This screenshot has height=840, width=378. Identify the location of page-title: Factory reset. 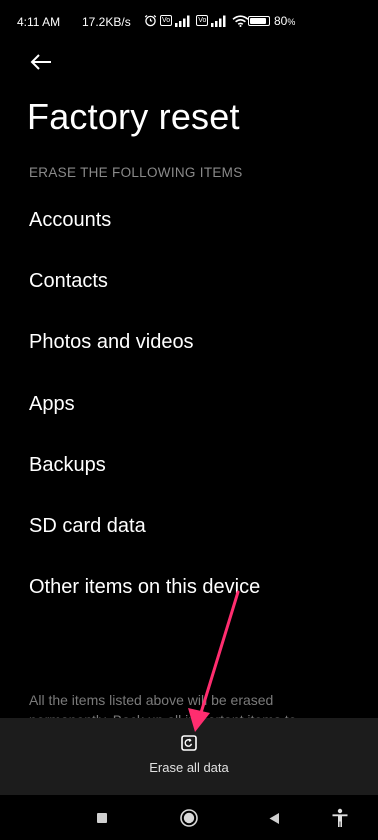
(133, 116).